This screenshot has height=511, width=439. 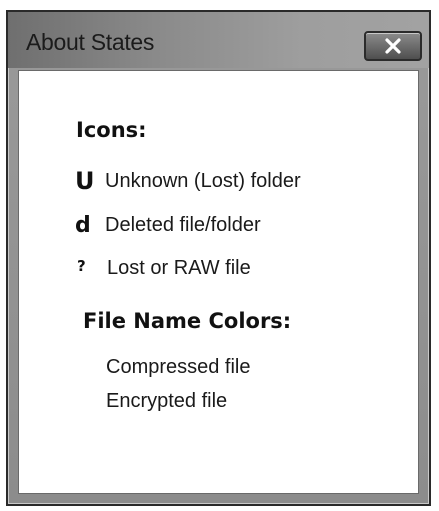 I want to click on close-button, so click(x=393, y=46).